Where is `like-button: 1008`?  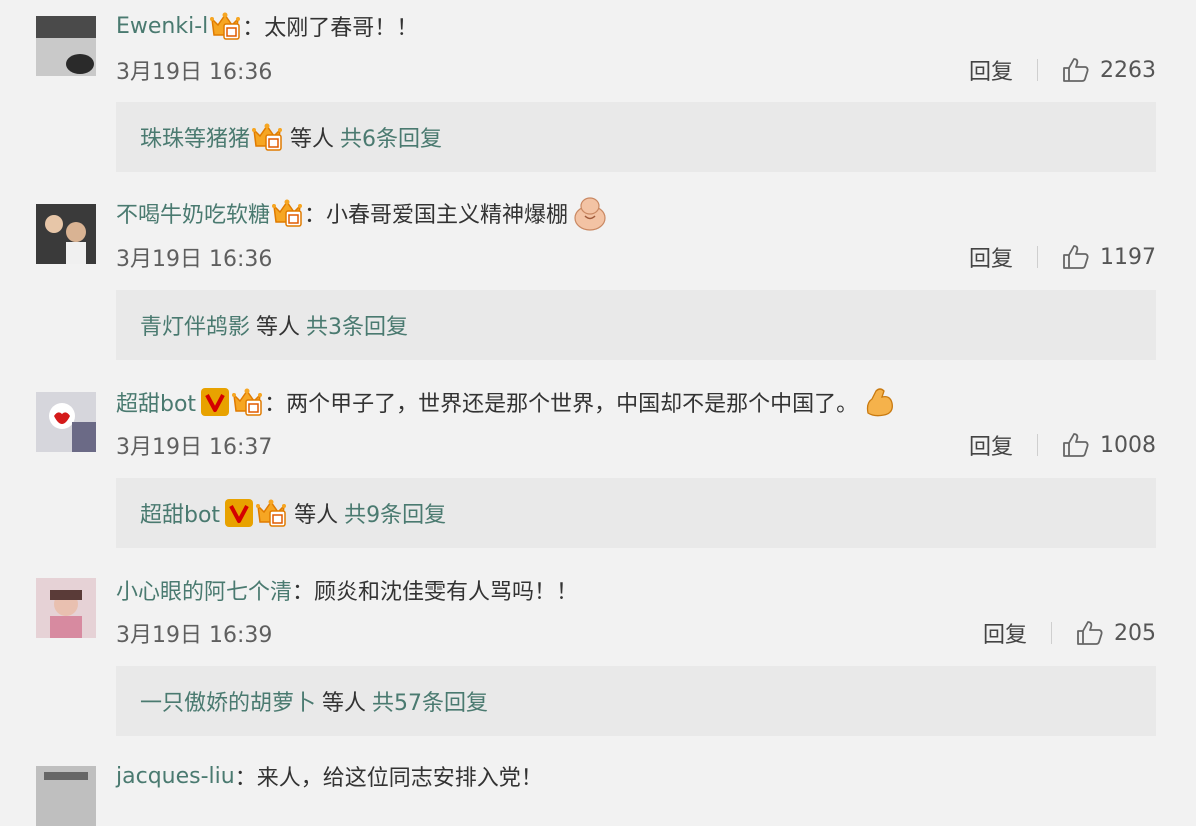 like-button: 1008 is located at coordinates (1109, 445).